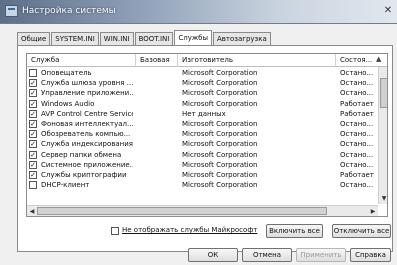  Describe the element at coordinates (65, 185) in the screenshot. I see `service-name: DHCP-клиент` at that location.